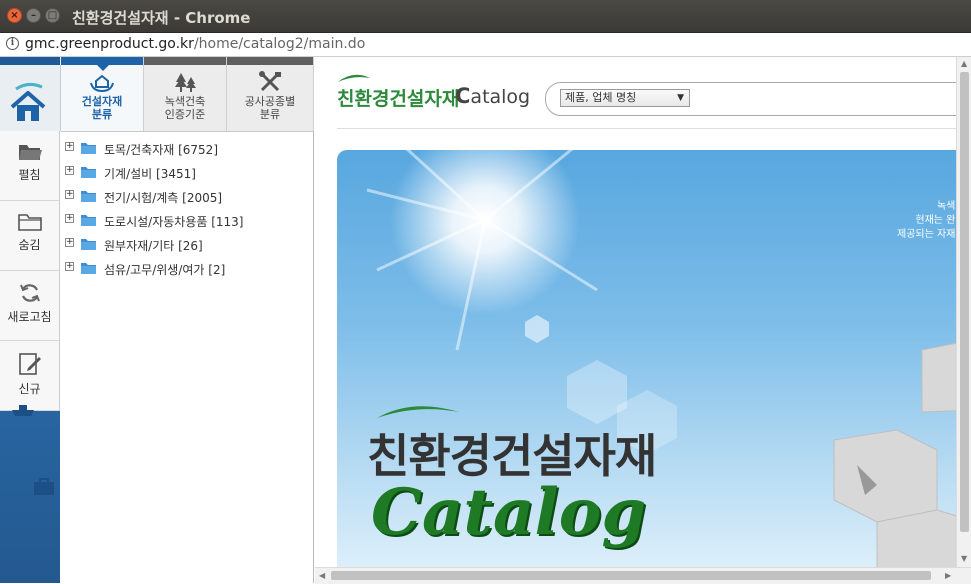  Describe the element at coordinates (103, 68) in the screenshot. I see `tab-active-notch` at that location.